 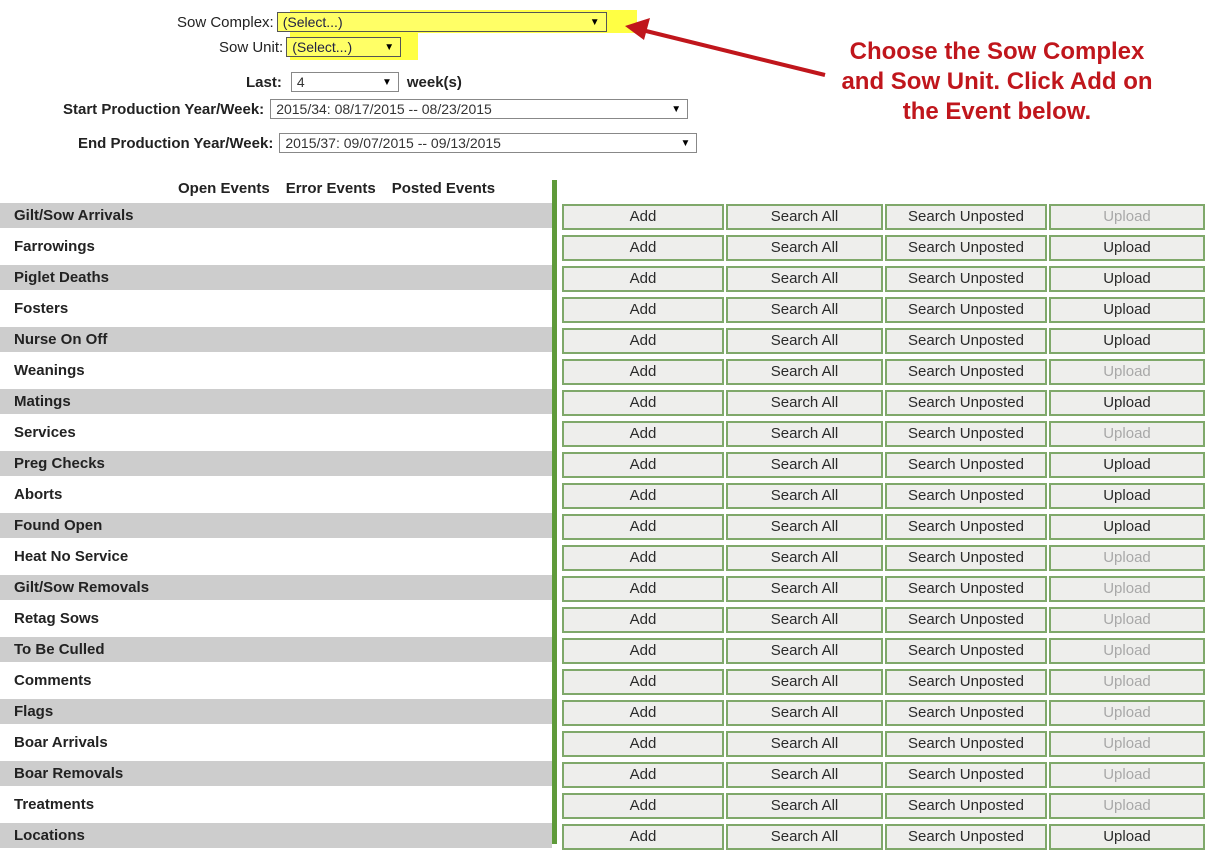 What do you see at coordinates (276, 401) in the screenshot?
I see `event-name: Matings` at bounding box center [276, 401].